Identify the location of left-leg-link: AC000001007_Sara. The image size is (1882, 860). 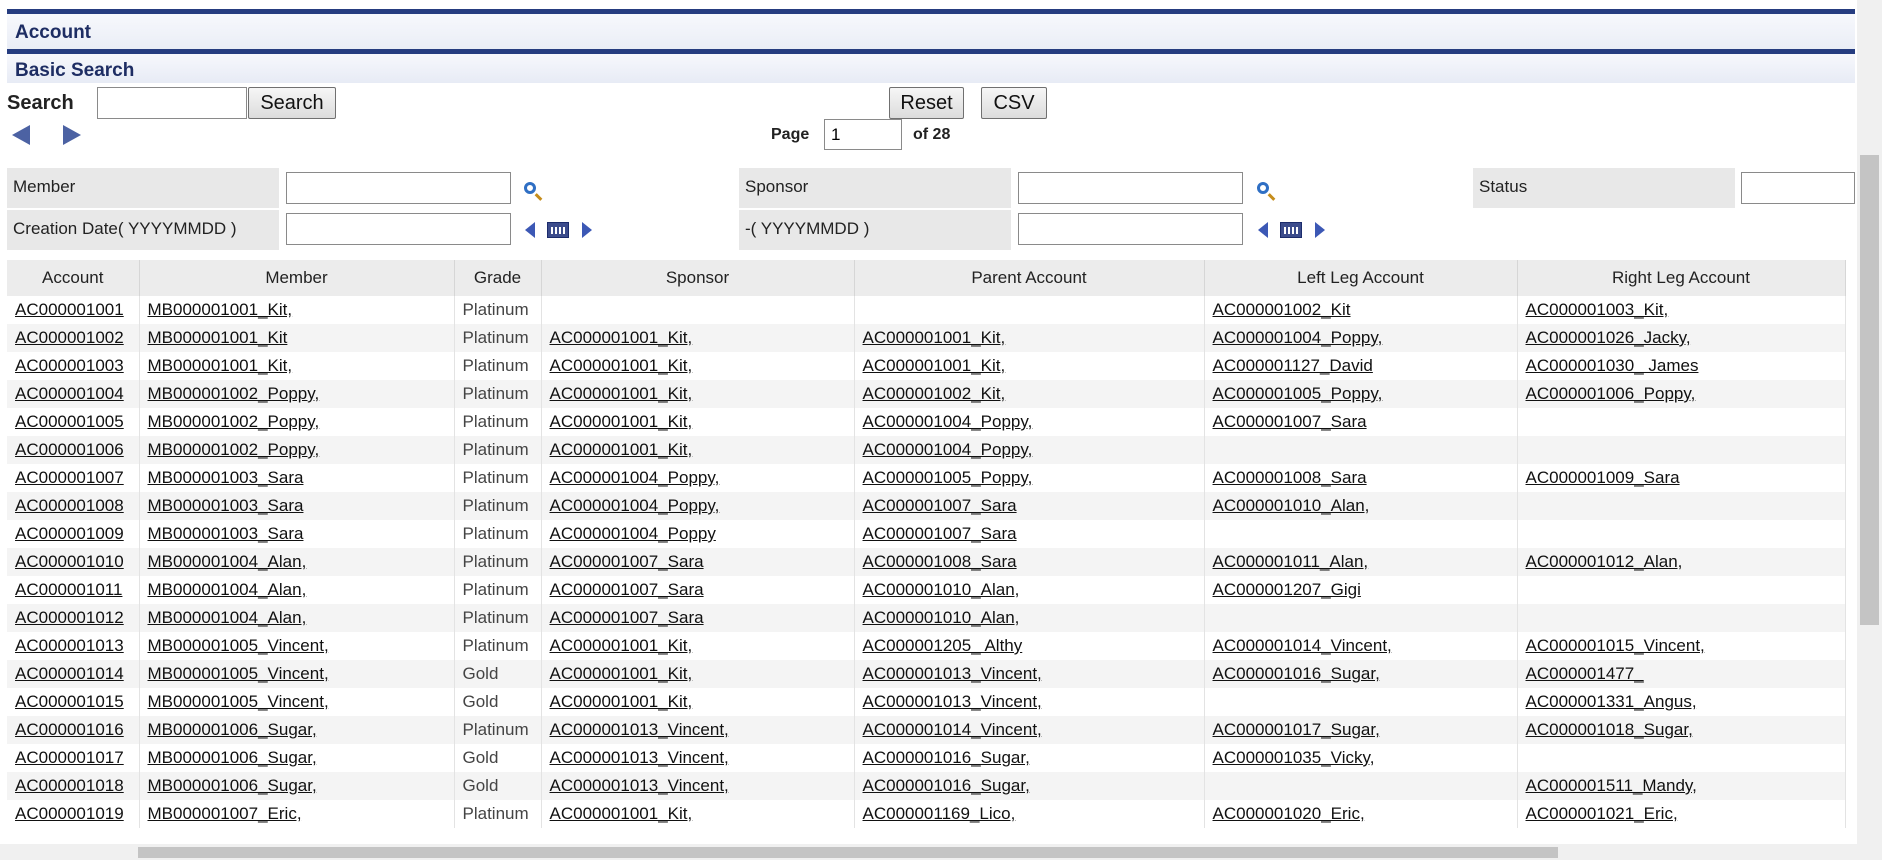
(1290, 421).